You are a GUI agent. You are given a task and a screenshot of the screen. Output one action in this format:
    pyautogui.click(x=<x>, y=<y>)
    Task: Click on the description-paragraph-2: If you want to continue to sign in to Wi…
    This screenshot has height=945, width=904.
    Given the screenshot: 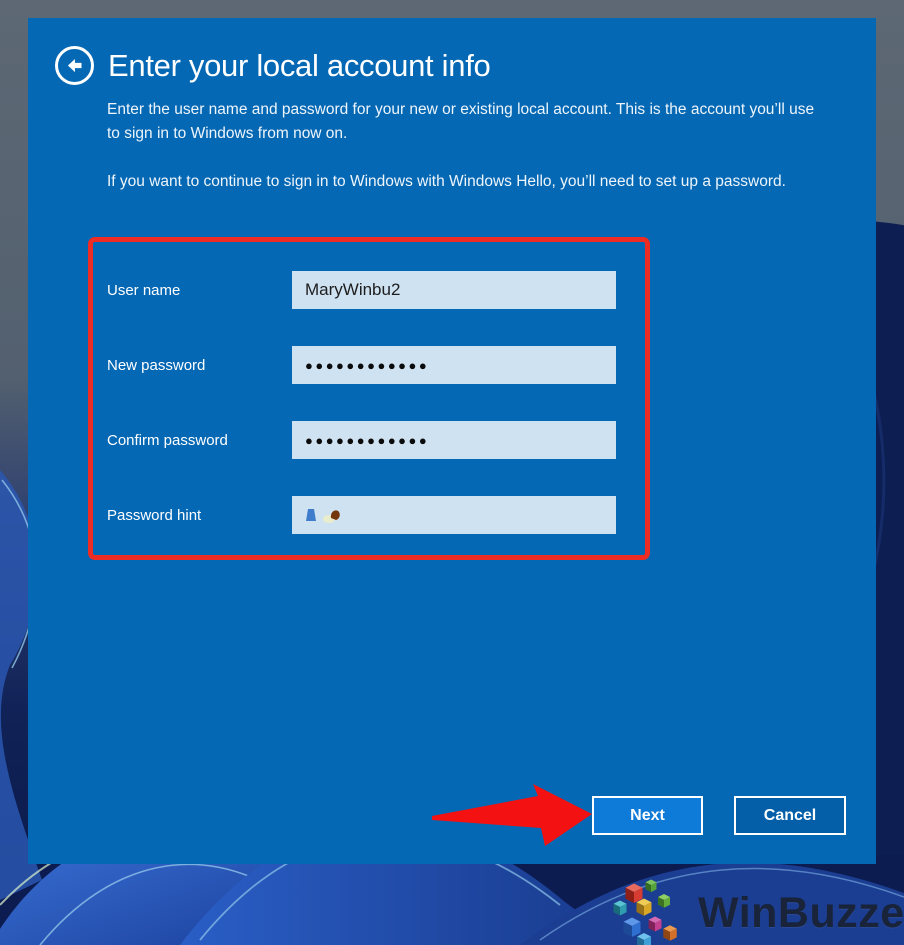 What is the action you would take?
    pyautogui.click(x=446, y=181)
    